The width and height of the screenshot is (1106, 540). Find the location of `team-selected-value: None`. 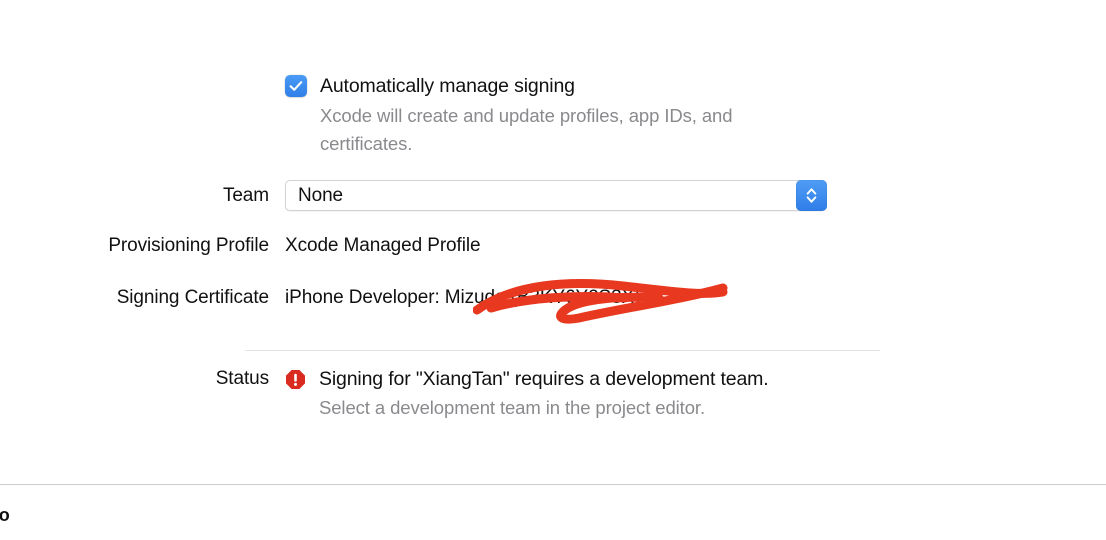

team-selected-value: None is located at coordinates (321, 195).